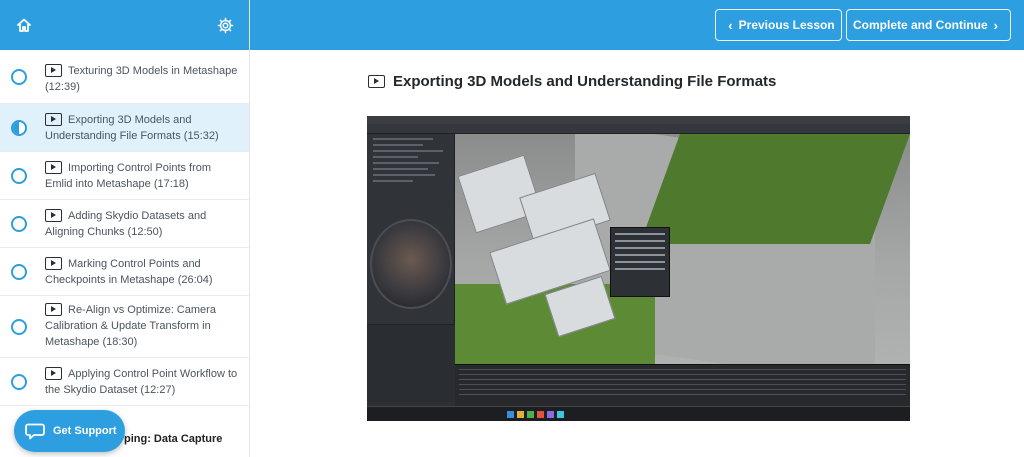 The image size is (1024, 457). I want to click on export-dialog, so click(640, 262).